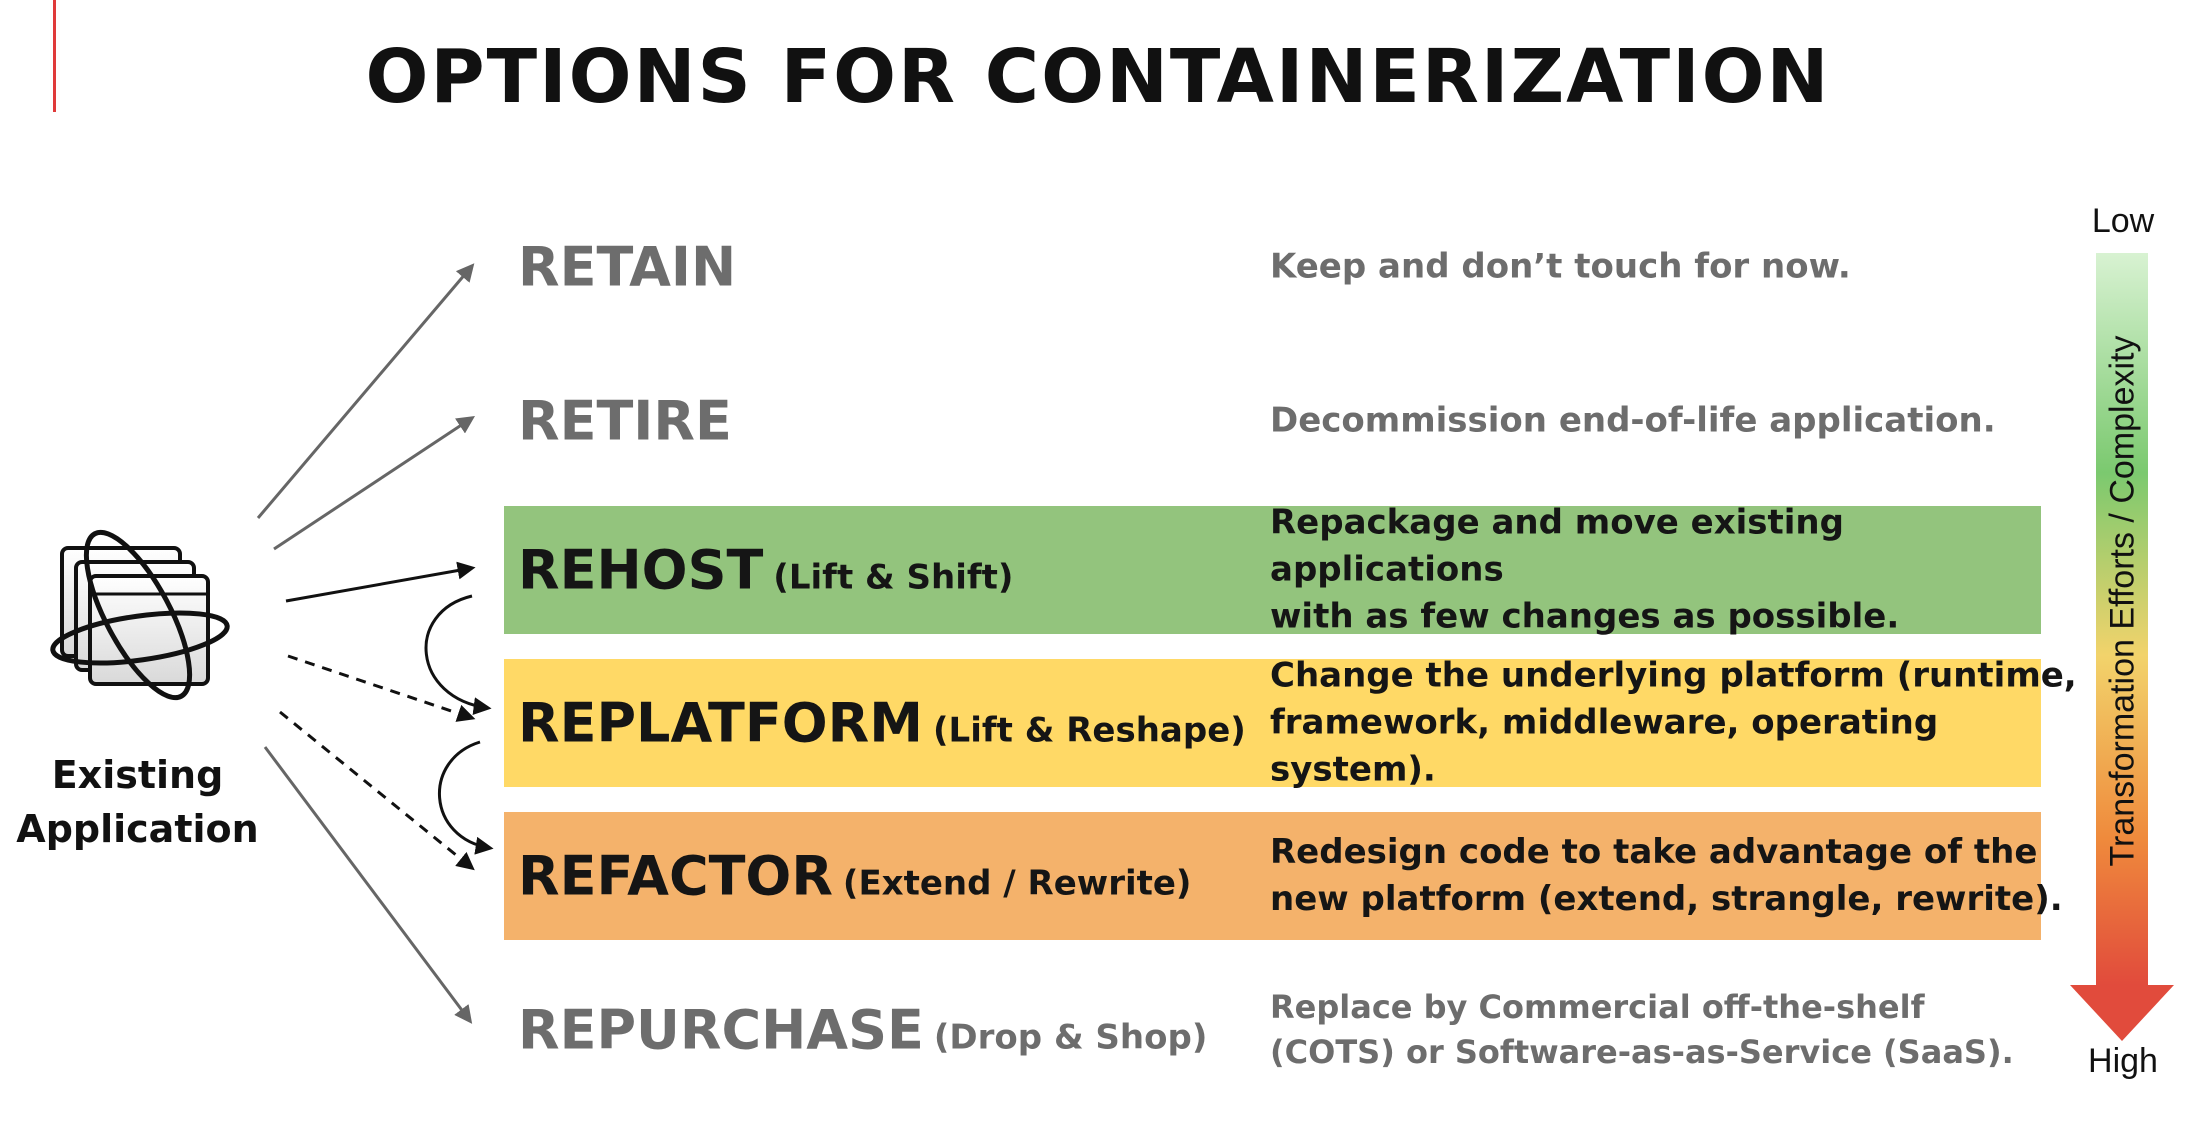 This screenshot has width=2196, height=1138. What do you see at coordinates (365, 391) in the screenshot?
I see `arrow-to-retain` at bounding box center [365, 391].